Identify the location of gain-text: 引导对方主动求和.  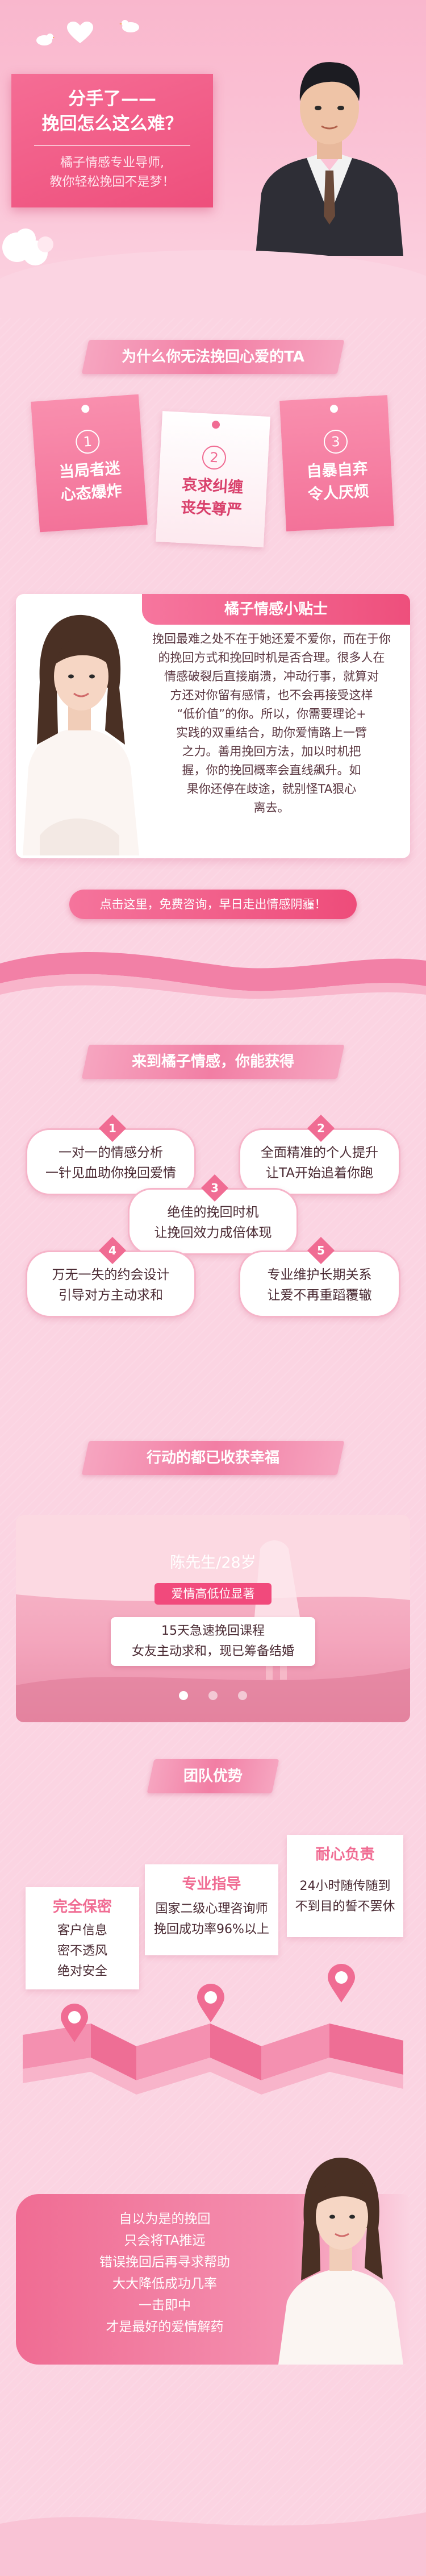
(111, 1295).